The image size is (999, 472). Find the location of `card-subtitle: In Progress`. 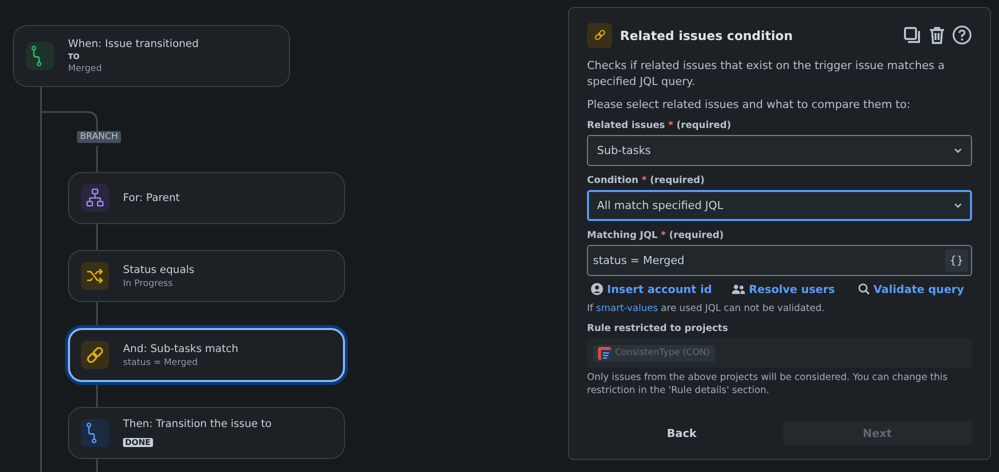

card-subtitle: In Progress is located at coordinates (148, 283).